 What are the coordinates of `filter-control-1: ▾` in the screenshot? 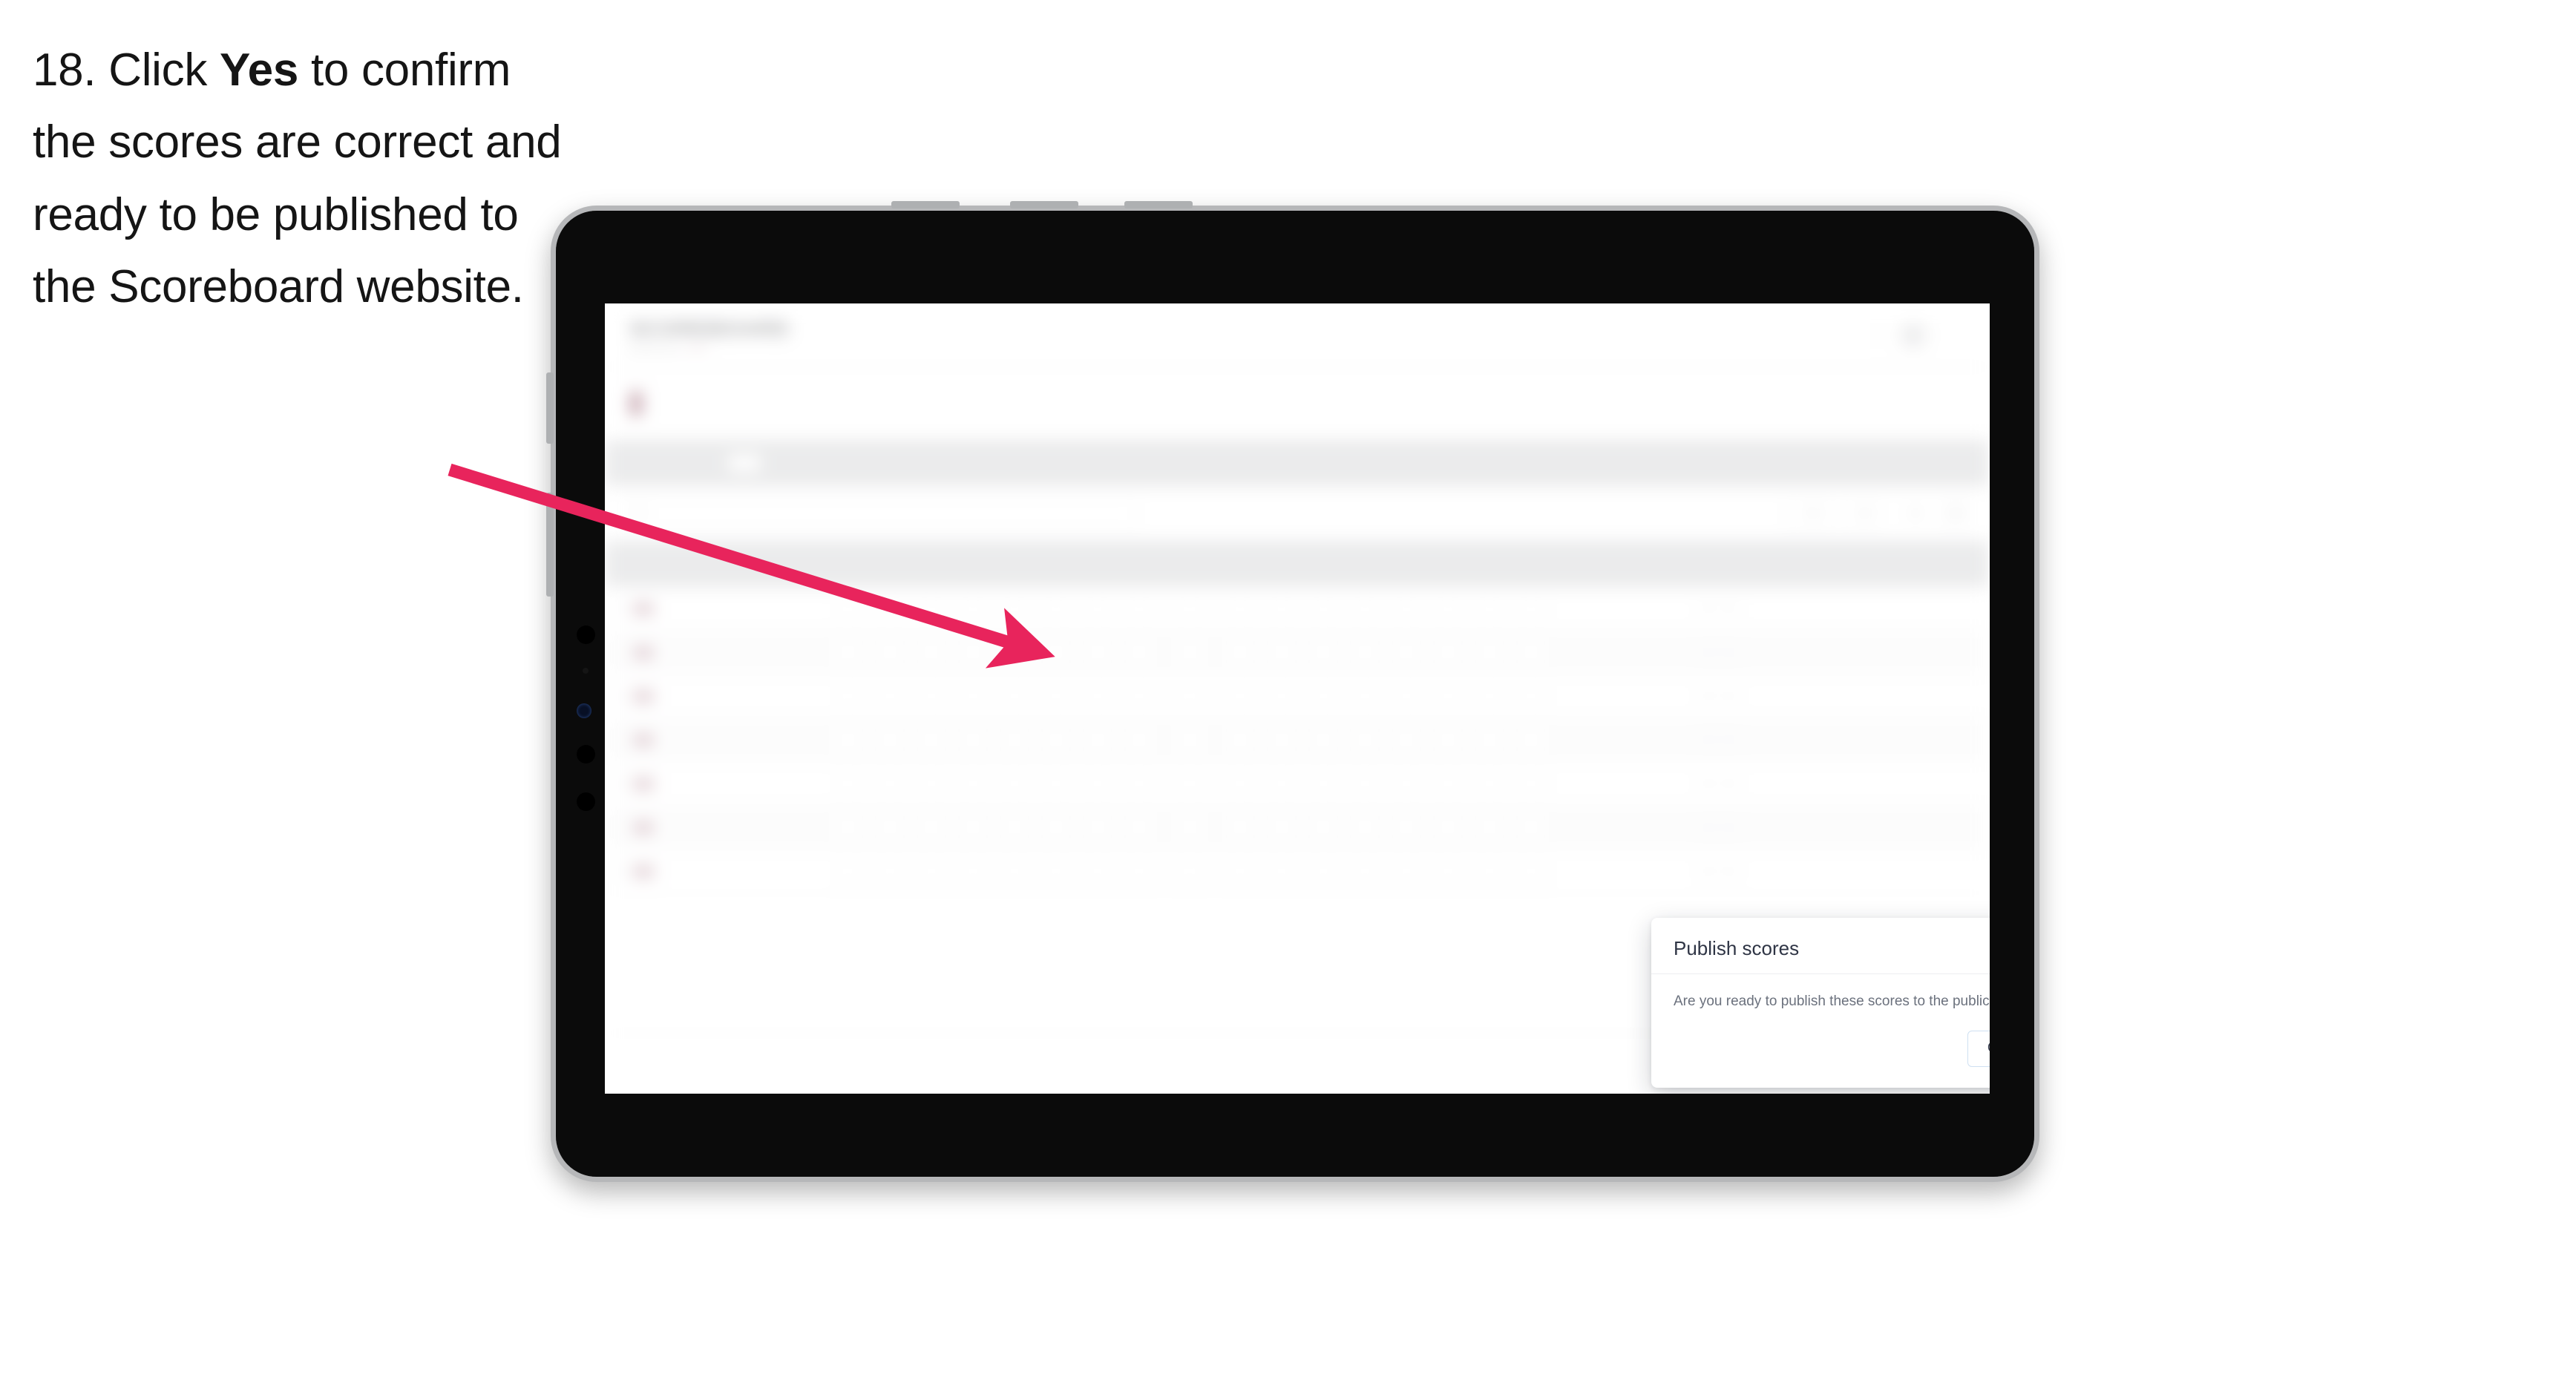 It's located at (1807, 513).